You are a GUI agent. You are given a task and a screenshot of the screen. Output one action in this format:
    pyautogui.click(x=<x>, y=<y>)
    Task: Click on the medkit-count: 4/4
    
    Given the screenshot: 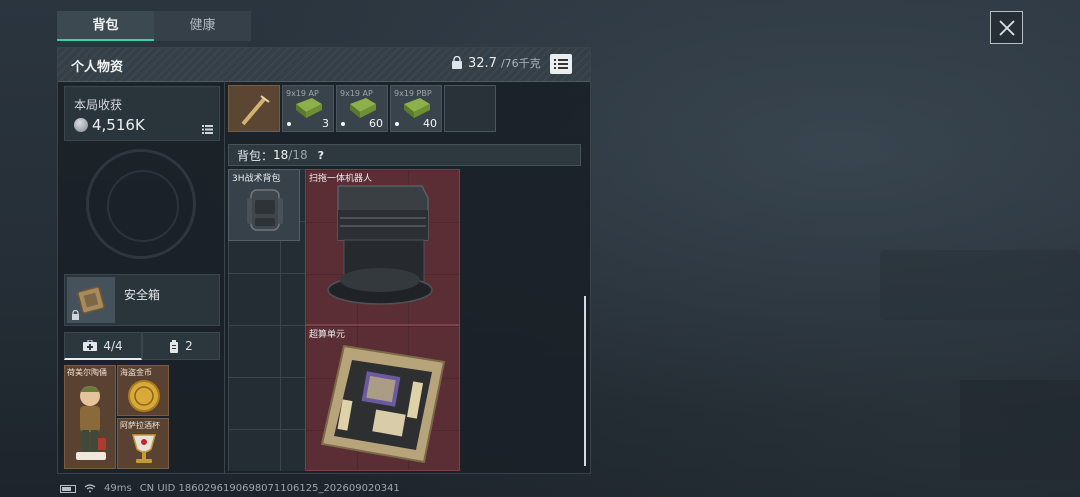 What is the action you would take?
    pyautogui.click(x=113, y=345)
    